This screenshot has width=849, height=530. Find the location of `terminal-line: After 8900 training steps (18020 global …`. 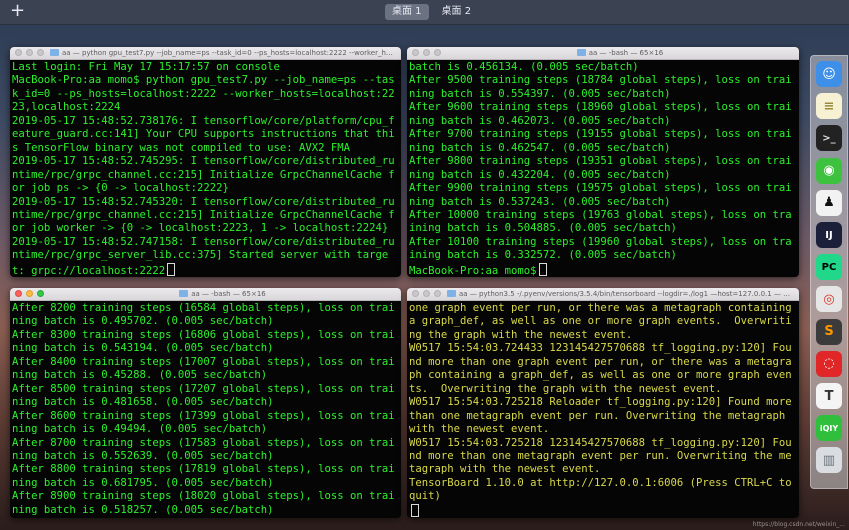

terminal-line: After 8900 training steps (18020 global … is located at coordinates (203, 503).